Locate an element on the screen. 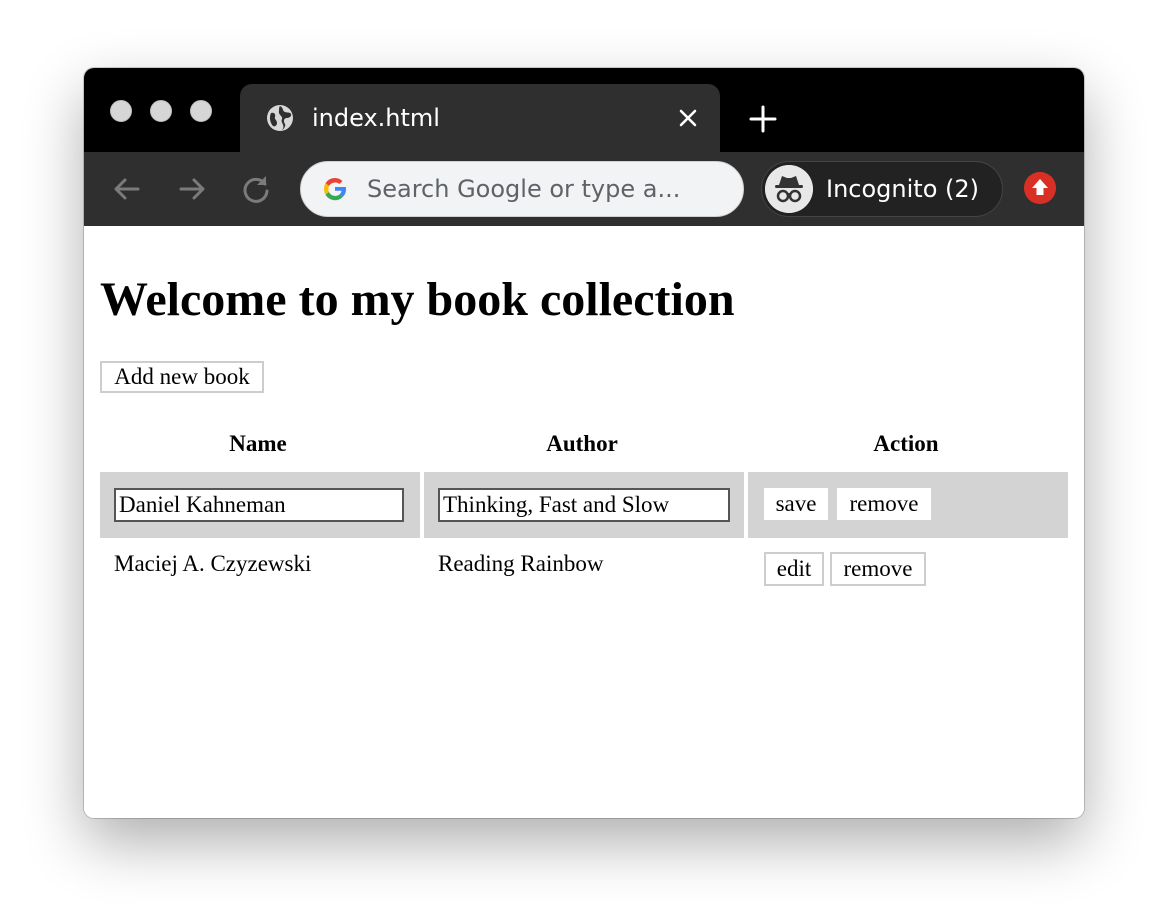 The height and width of the screenshot is (918, 1168). back-arrow-icon is located at coordinates (127, 189).